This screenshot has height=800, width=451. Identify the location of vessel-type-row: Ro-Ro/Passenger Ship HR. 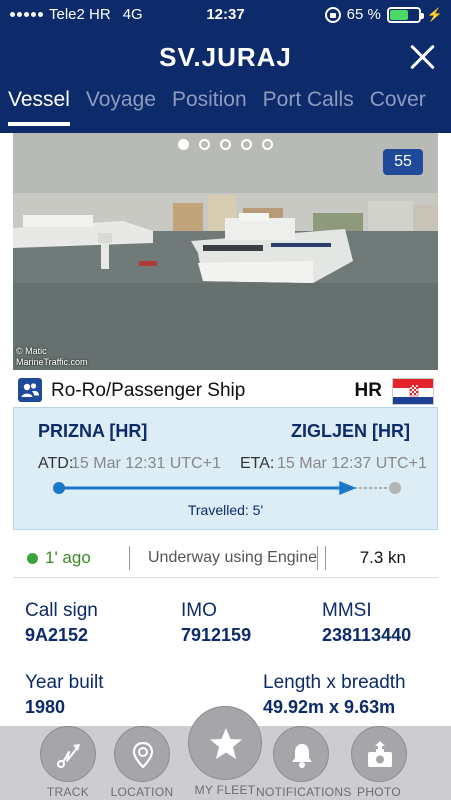
(225, 391).